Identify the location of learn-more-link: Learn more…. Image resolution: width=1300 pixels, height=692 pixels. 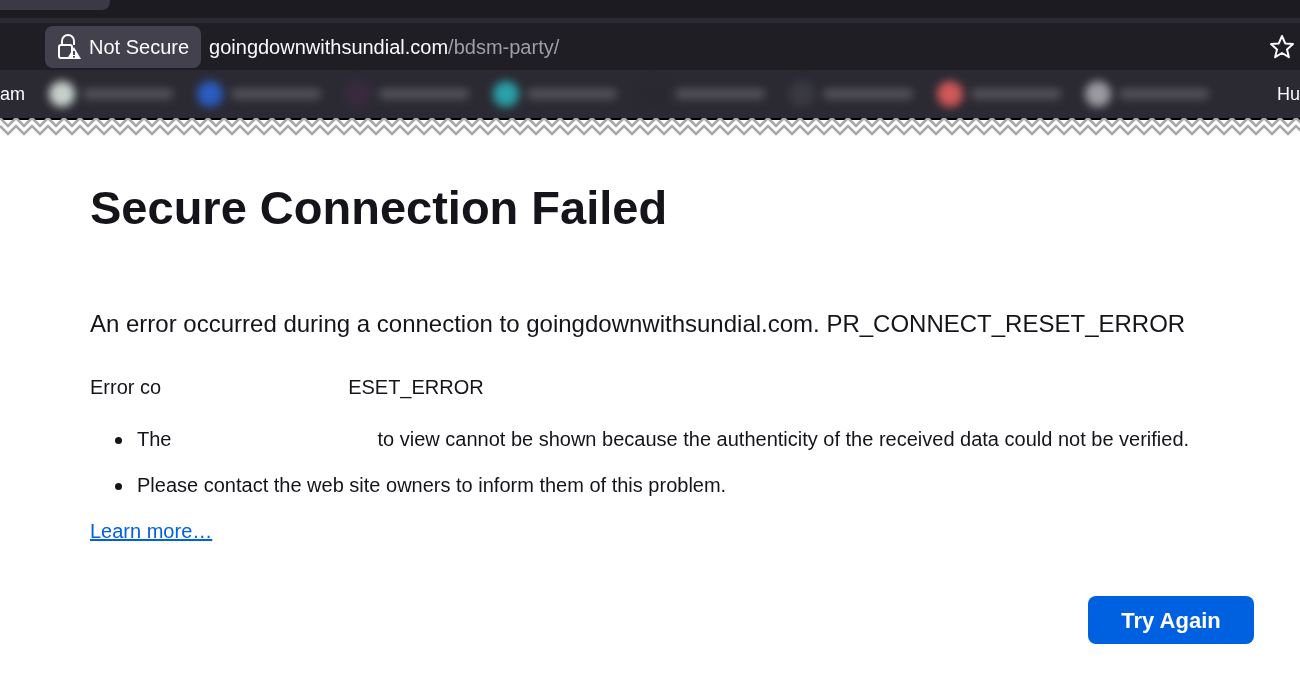
(151, 531).